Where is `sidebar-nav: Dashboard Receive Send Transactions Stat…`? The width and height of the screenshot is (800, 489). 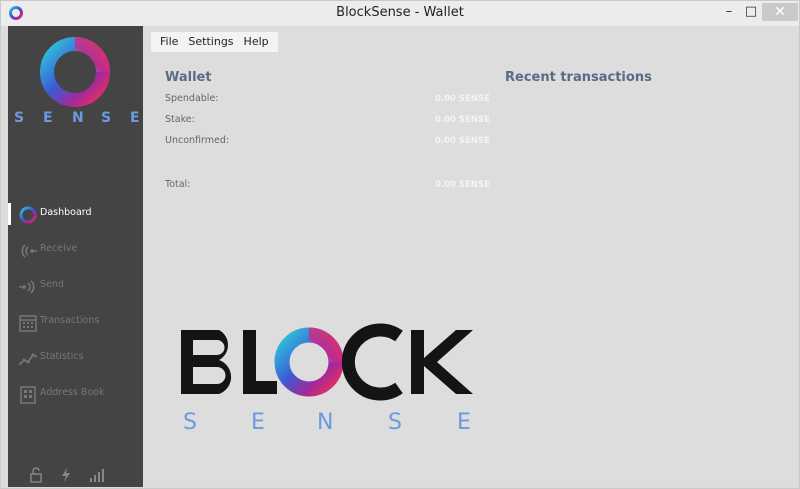 sidebar-nav: Dashboard Receive Send Transactions Stat… is located at coordinates (75, 305).